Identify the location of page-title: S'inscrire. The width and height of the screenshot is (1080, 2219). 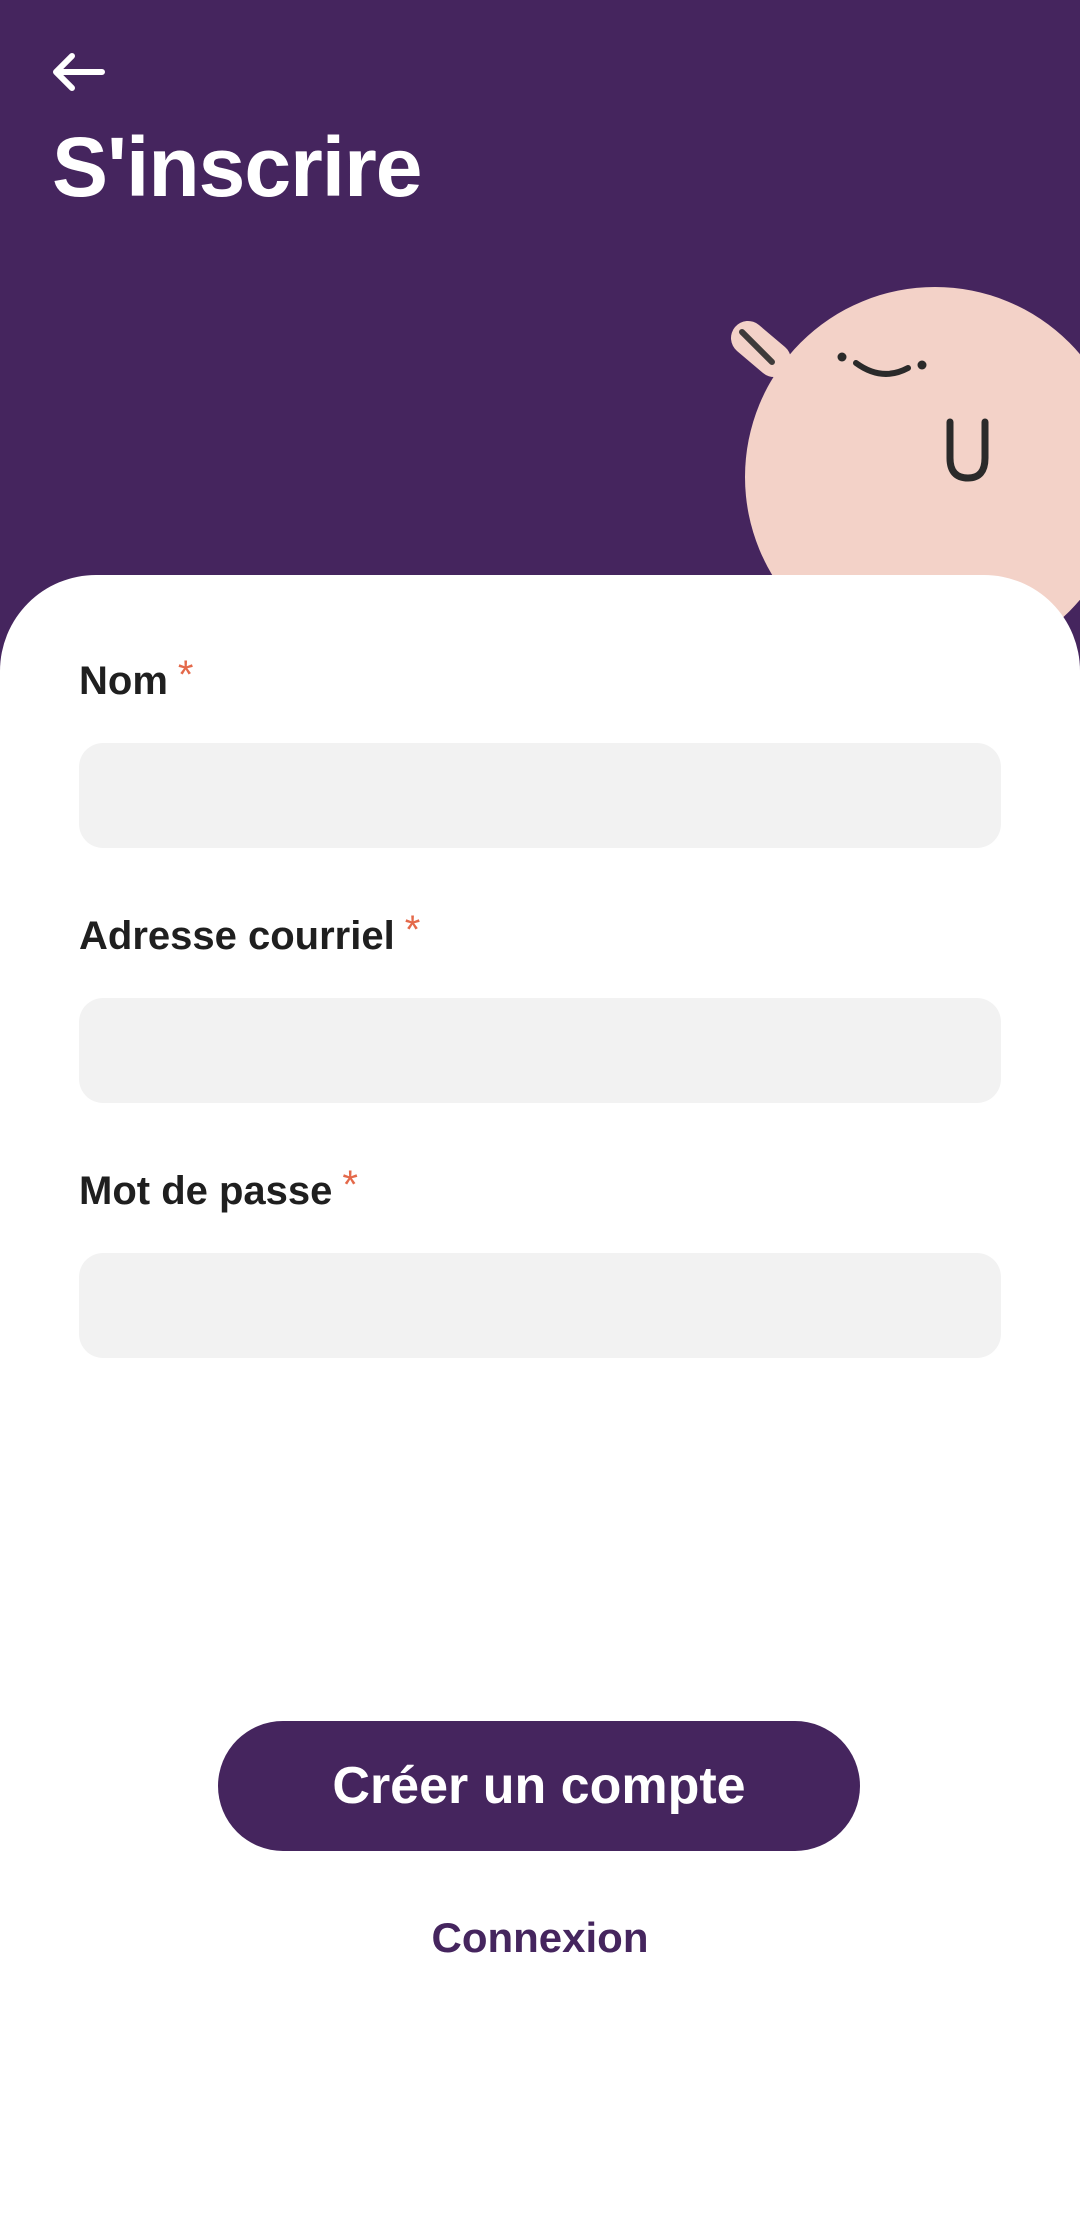
(237, 167).